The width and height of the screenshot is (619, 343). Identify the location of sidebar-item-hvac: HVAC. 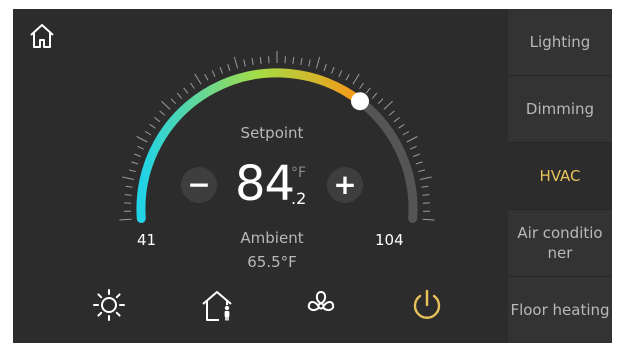
(560, 176).